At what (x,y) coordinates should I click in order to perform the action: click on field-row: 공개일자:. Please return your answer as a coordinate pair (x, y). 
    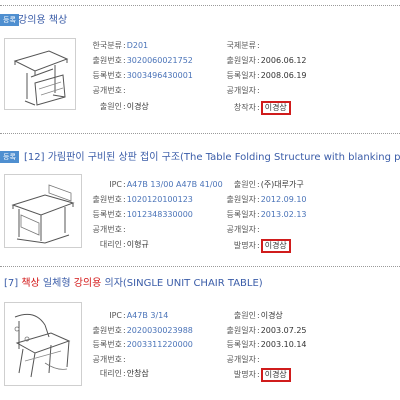
    Looking at the image, I should click on (233, 359).